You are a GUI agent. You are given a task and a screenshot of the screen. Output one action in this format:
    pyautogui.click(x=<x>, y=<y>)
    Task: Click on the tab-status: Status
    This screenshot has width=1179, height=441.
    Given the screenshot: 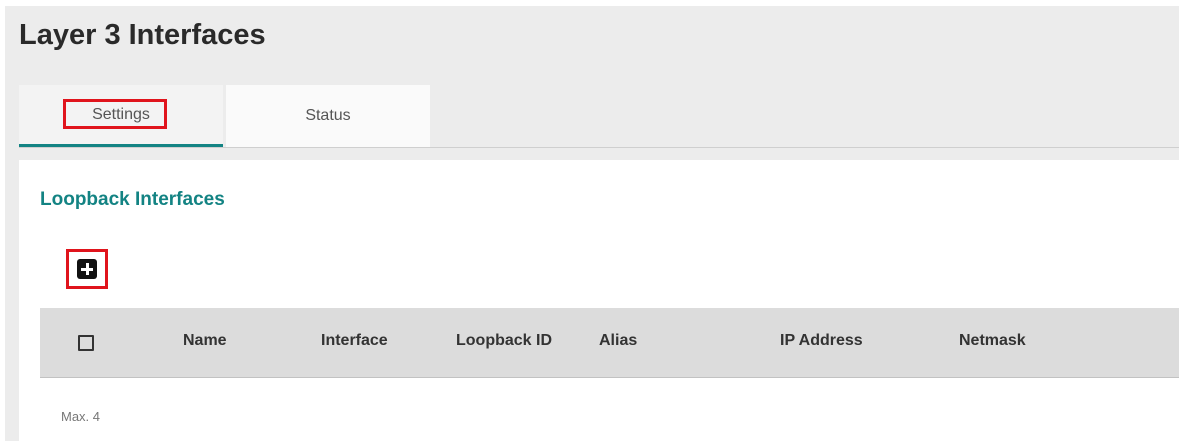 What is the action you would take?
    pyautogui.click(x=328, y=116)
    